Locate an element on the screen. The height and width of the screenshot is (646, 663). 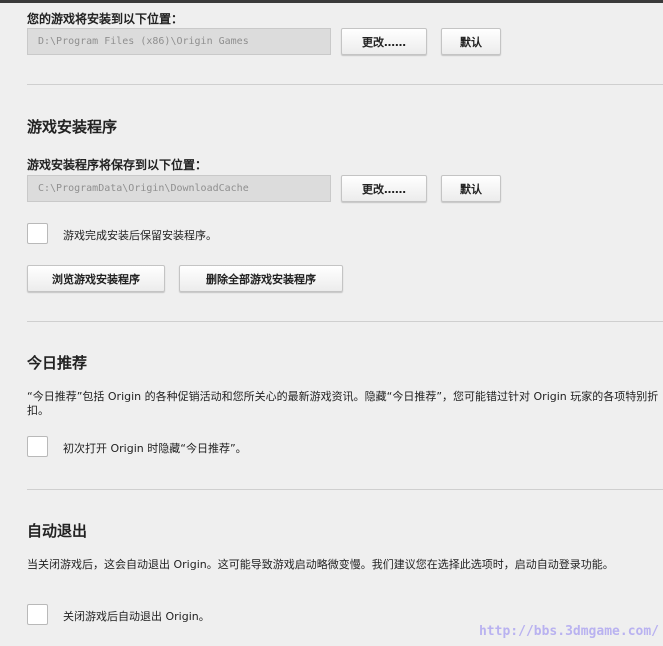
installers-title: 游戏安装程序 is located at coordinates (72, 127).